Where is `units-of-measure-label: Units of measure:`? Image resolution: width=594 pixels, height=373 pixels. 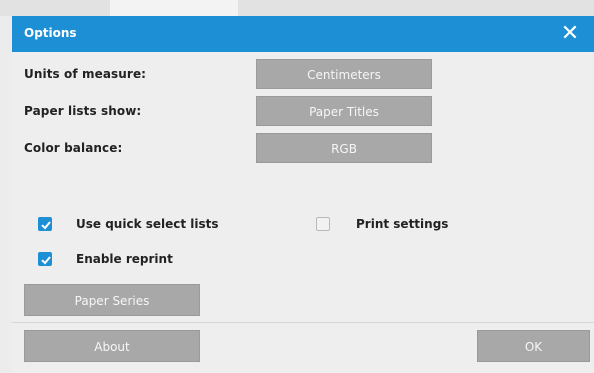
units-of-measure-label: Units of measure: is located at coordinates (85, 74).